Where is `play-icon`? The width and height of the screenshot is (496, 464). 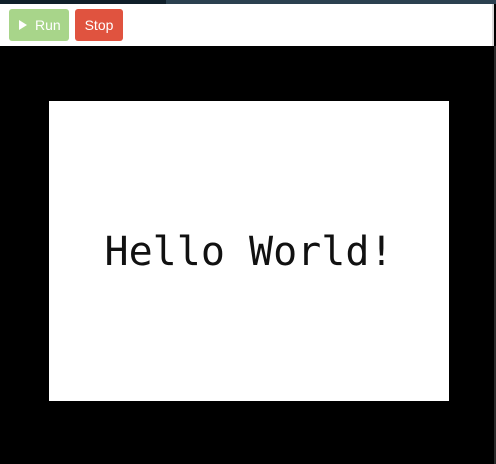
play-icon is located at coordinates (23, 25).